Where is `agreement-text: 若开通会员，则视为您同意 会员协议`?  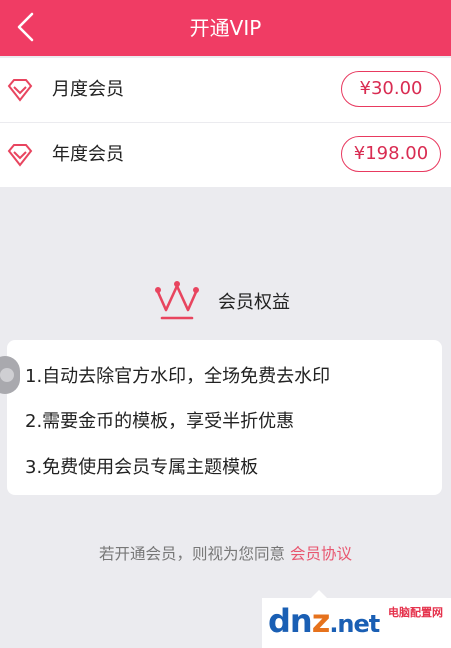 agreement-text: 若开通会员，则视为您同意 会员协议 is located at coordinates (225, 553).